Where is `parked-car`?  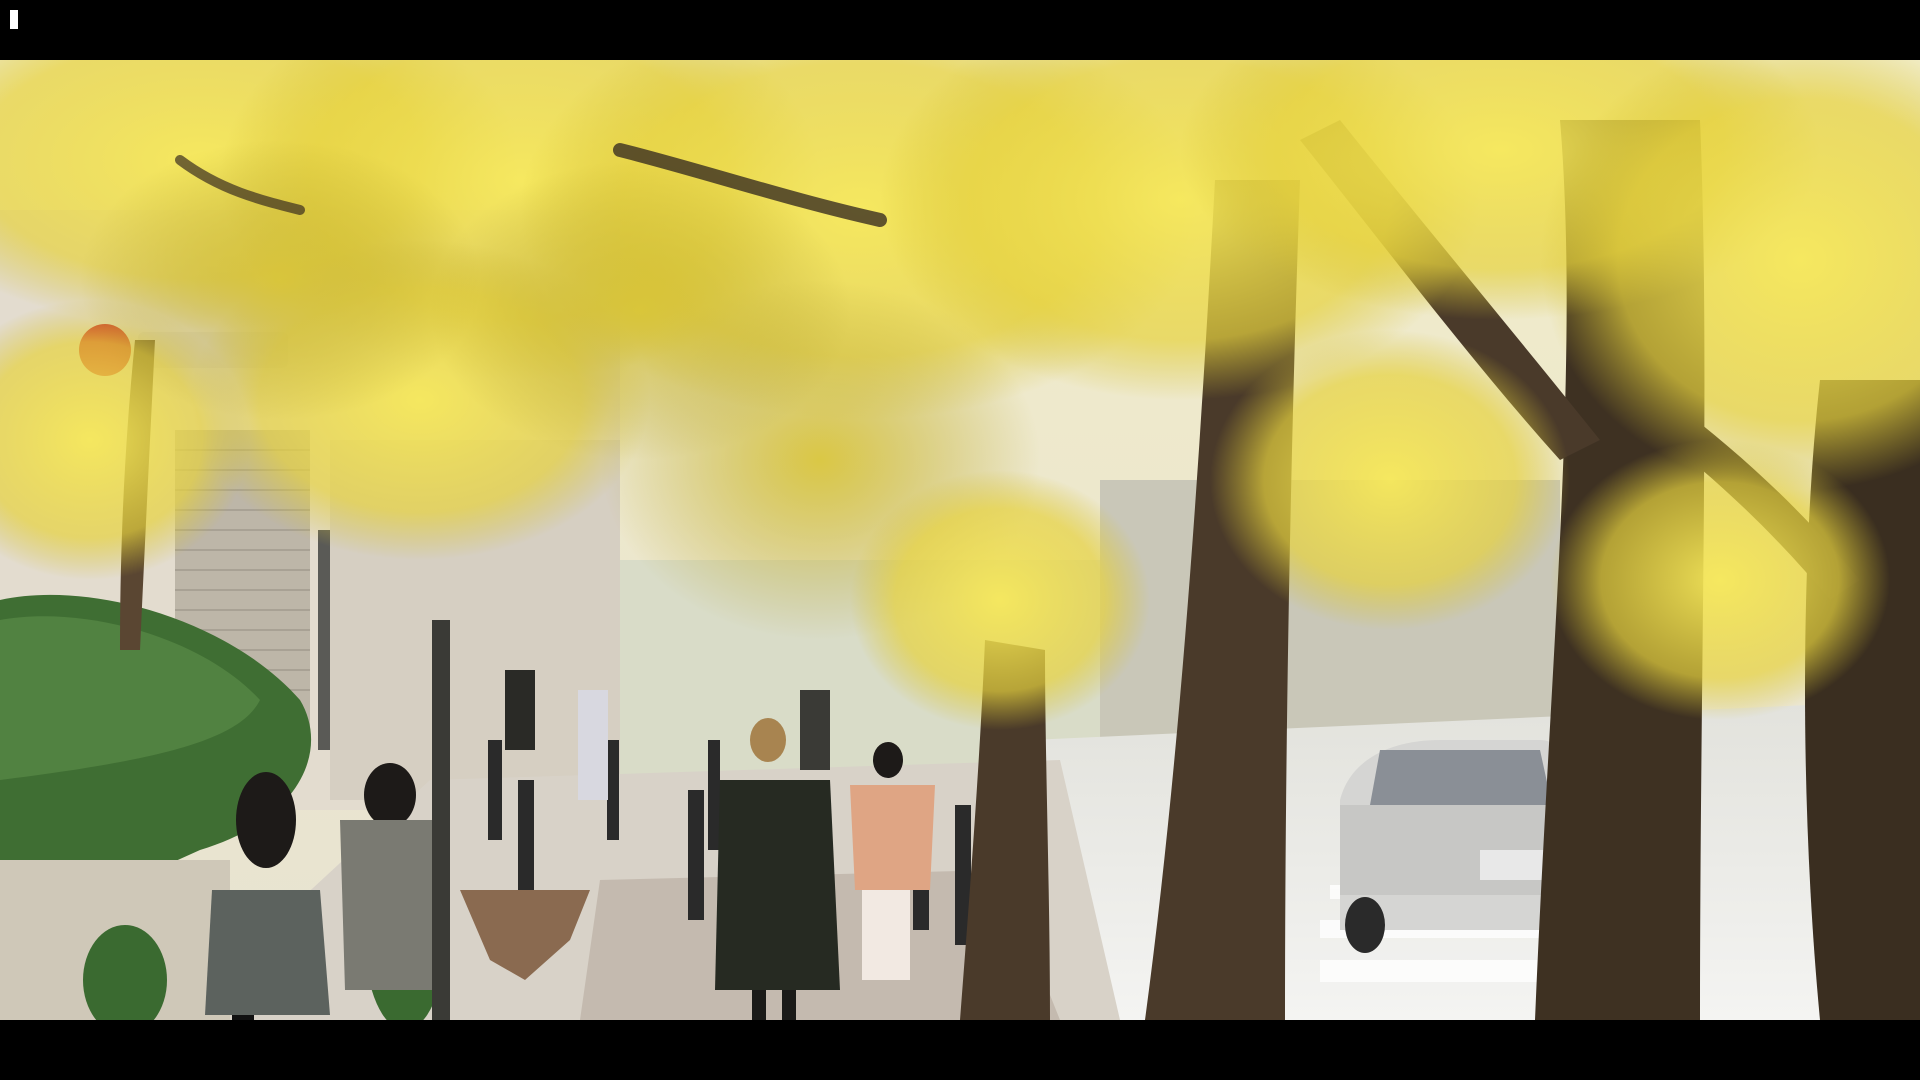
parked-car is located at coordinates (1455, 846).